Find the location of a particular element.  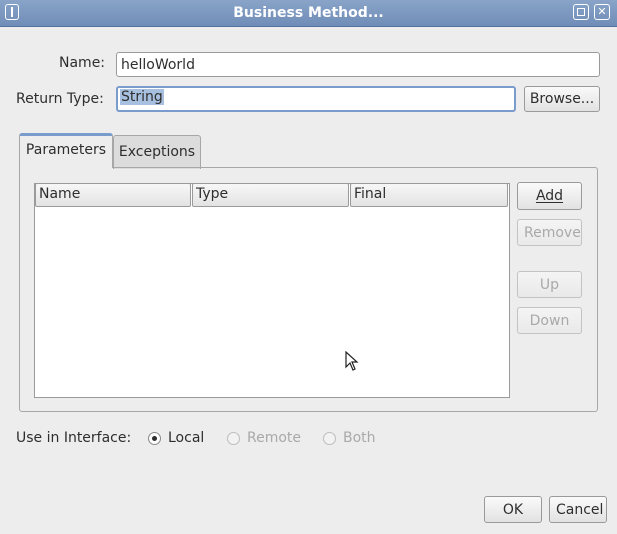

up-button: Up is located at coordinates (549, 284).